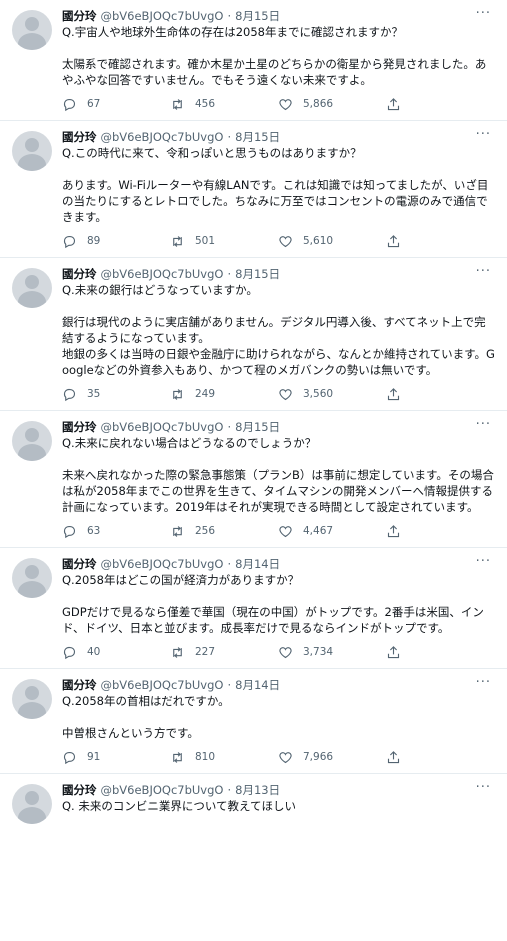 This screenshot has height=941, width=507. Describe the element at coordinates (94, 531) in the screenshot. I see `reply-count: 63` at that location.